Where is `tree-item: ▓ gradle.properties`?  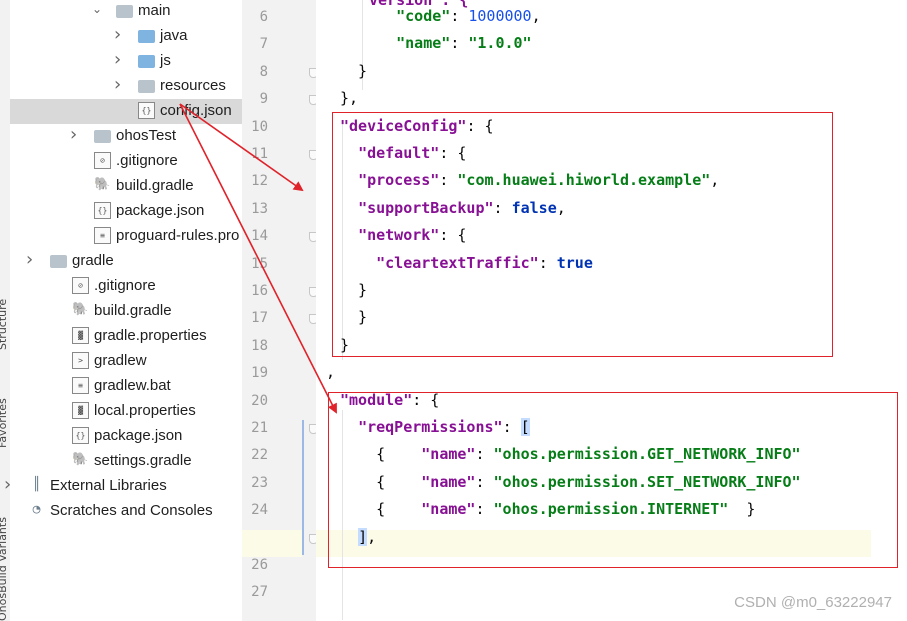 tree-item: ▓ gradle.properties is located at coordinates (126, 336).